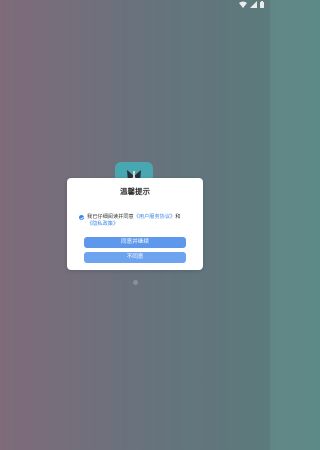  I want to click on check-icon, so click(81, 218).